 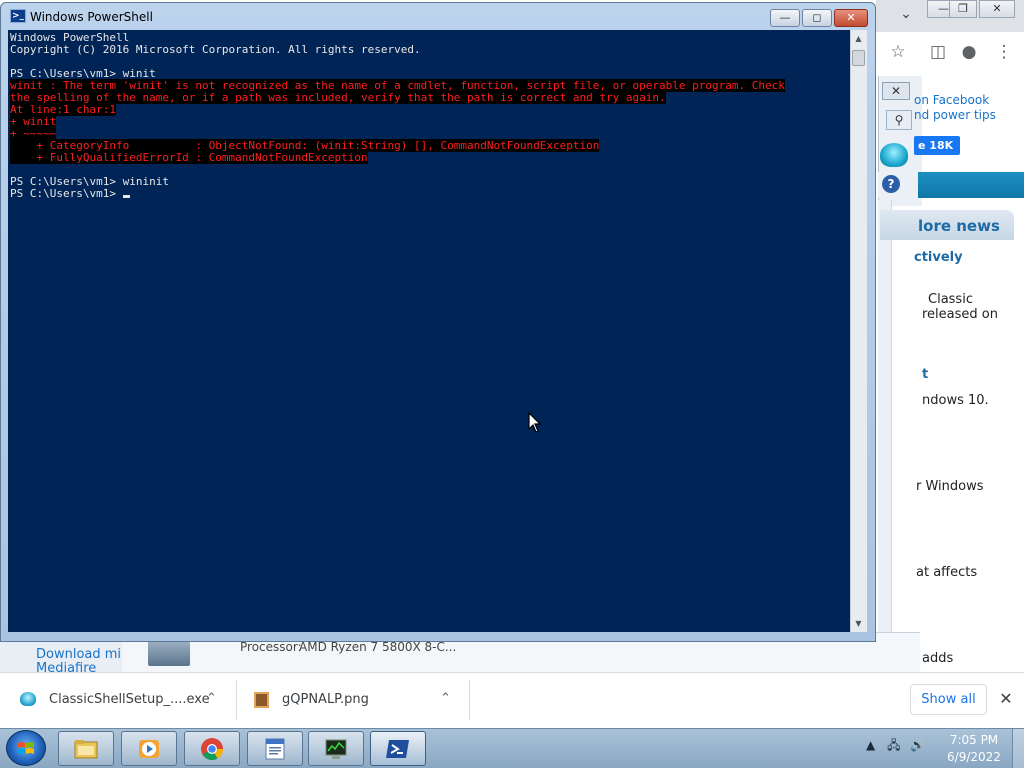 I want to click on clock-time: 7:05 PM, so click(x=974, y=740).